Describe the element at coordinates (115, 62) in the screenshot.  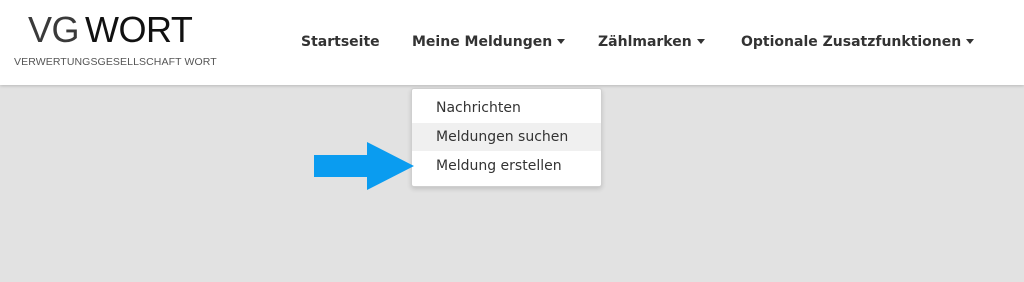
I see `logo-subtitle: VERWERTUNGSGESELLSCHAFT WORT` at that location.